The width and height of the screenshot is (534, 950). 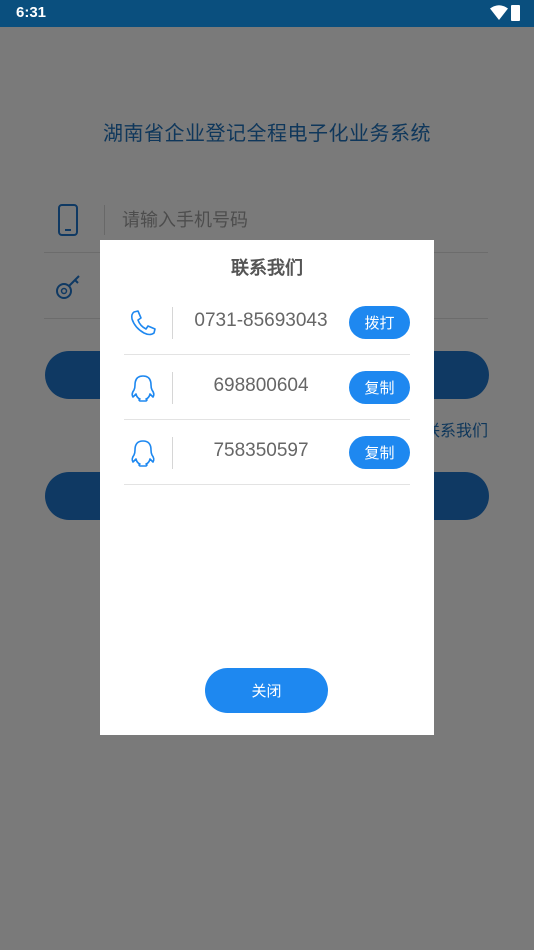 What do you see at coordinates (267, 13) in the screenshot?
I see `status-bar: 6:31` at bounding box center [267, 13].